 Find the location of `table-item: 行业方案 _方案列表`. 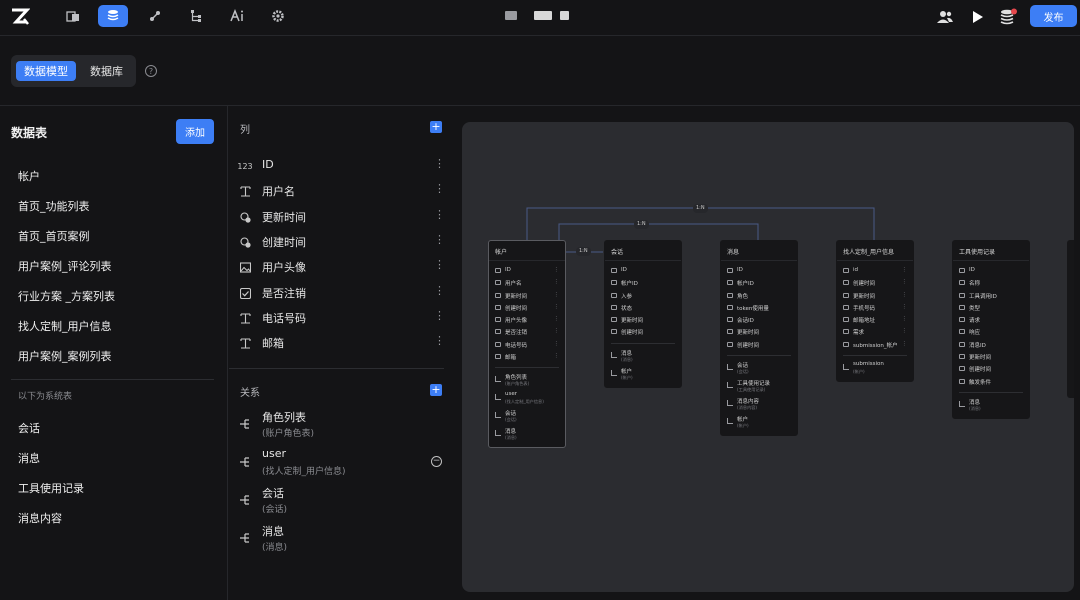

table-item: 行业方案 _方案列表 is located at coordinates (66, 296).